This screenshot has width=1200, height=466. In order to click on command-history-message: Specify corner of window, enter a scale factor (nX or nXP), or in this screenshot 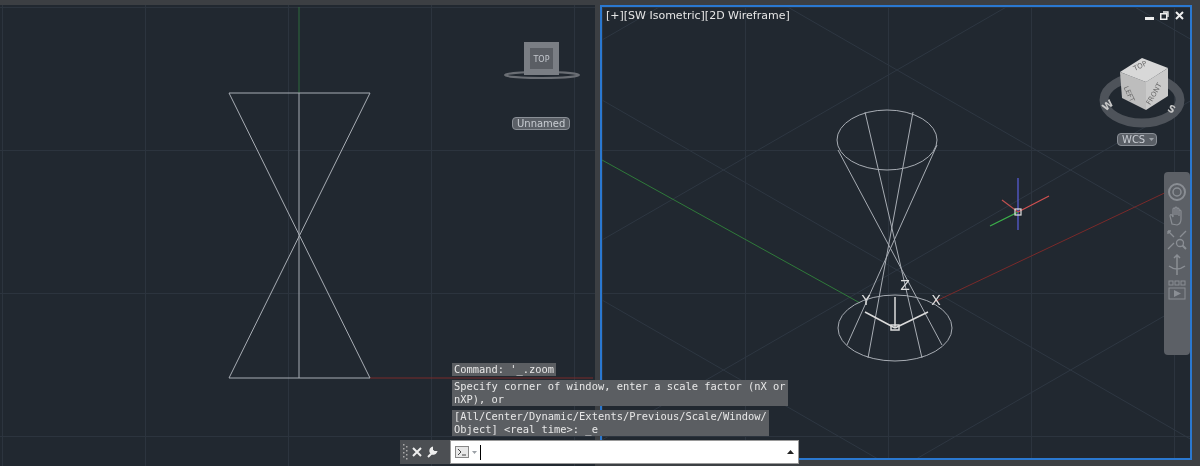, I will do `click(620, 393)`.